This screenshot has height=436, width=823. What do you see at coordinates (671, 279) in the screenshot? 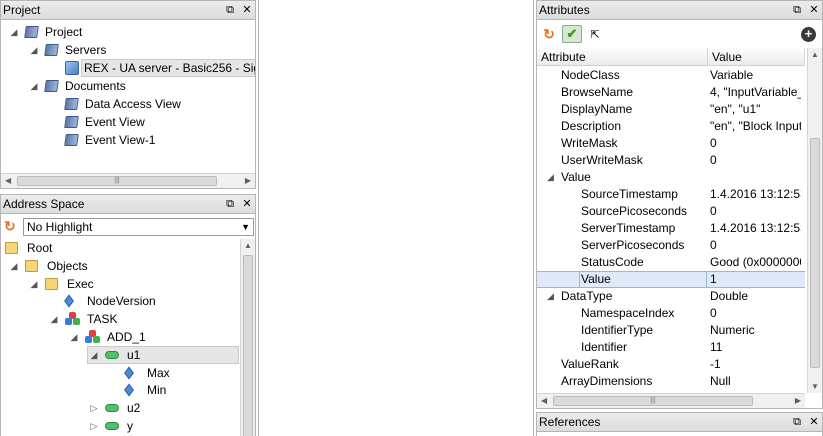
I see `attribute-row: Value 1` at bounding box center [671, 279].